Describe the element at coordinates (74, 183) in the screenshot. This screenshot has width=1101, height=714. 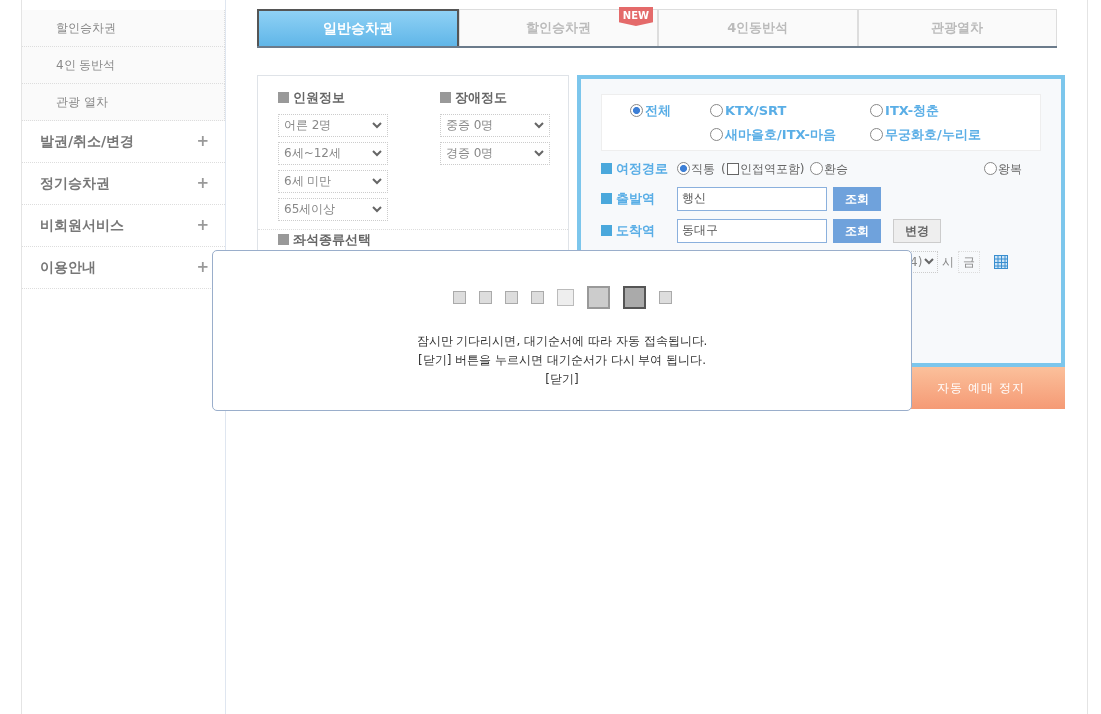
I see `sidebar-item: 정기승차권` at that location.